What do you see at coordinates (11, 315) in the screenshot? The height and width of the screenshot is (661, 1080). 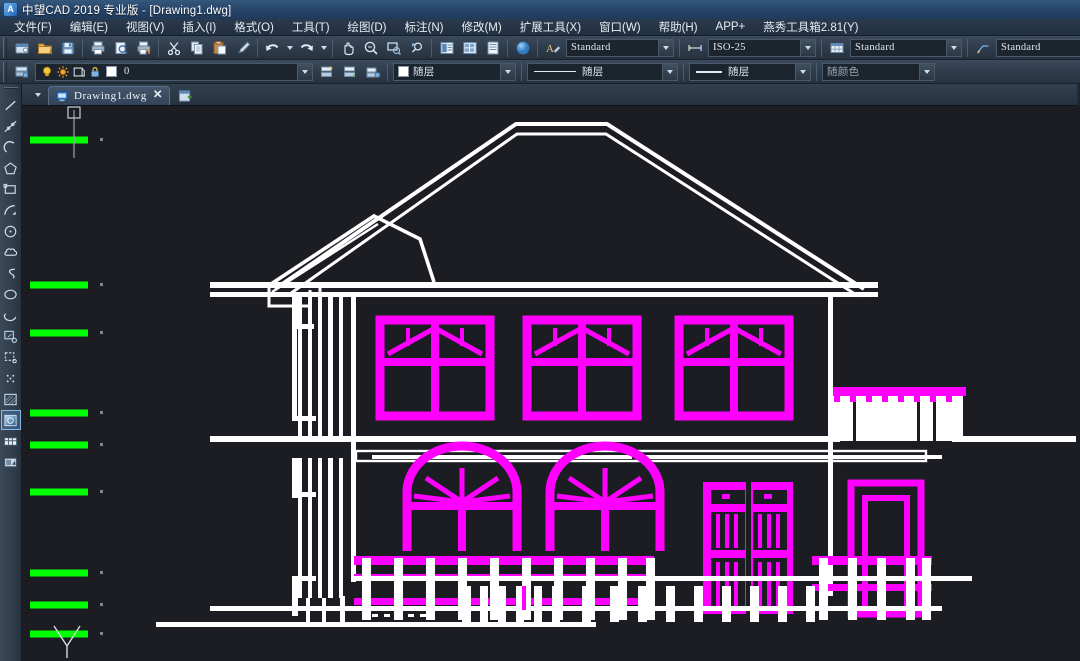 I see `draw-tool-ellipse-arc` at bounding box center [11, 315].